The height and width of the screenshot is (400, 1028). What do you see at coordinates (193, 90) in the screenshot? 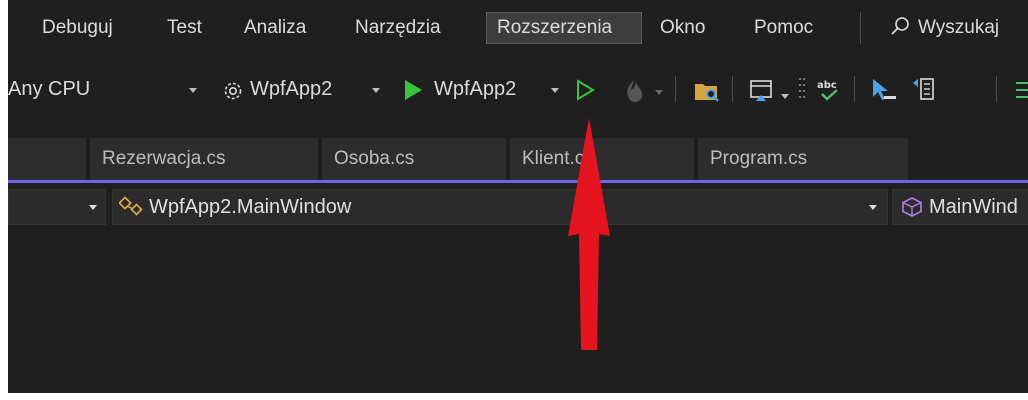
I see `platform-chevron-down-icon` at bounding box center [193, 90].